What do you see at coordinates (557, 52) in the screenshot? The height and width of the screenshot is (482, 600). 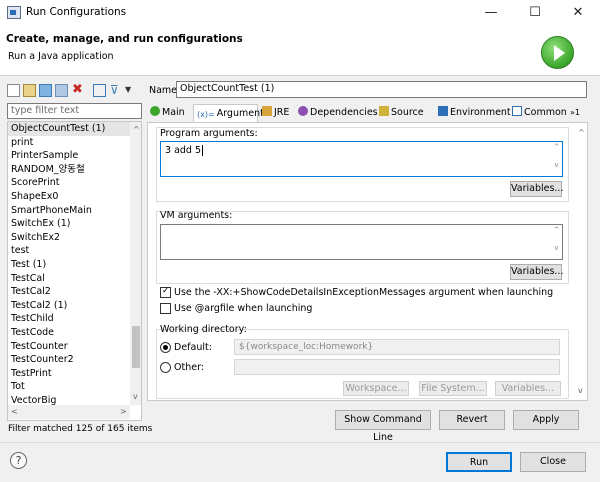 I see `run-banner-icon` at bounding box center [557, 52].